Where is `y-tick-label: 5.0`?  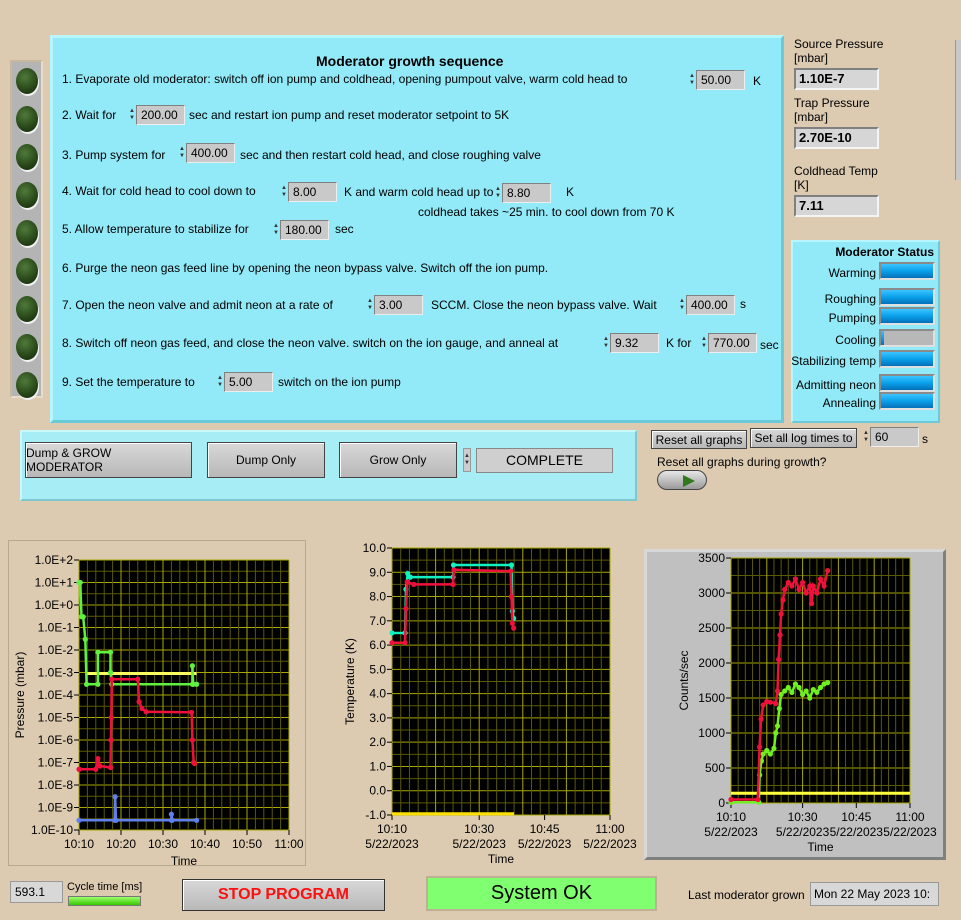 y-tick-label: 5.0 is located at coordinates (377, 669).